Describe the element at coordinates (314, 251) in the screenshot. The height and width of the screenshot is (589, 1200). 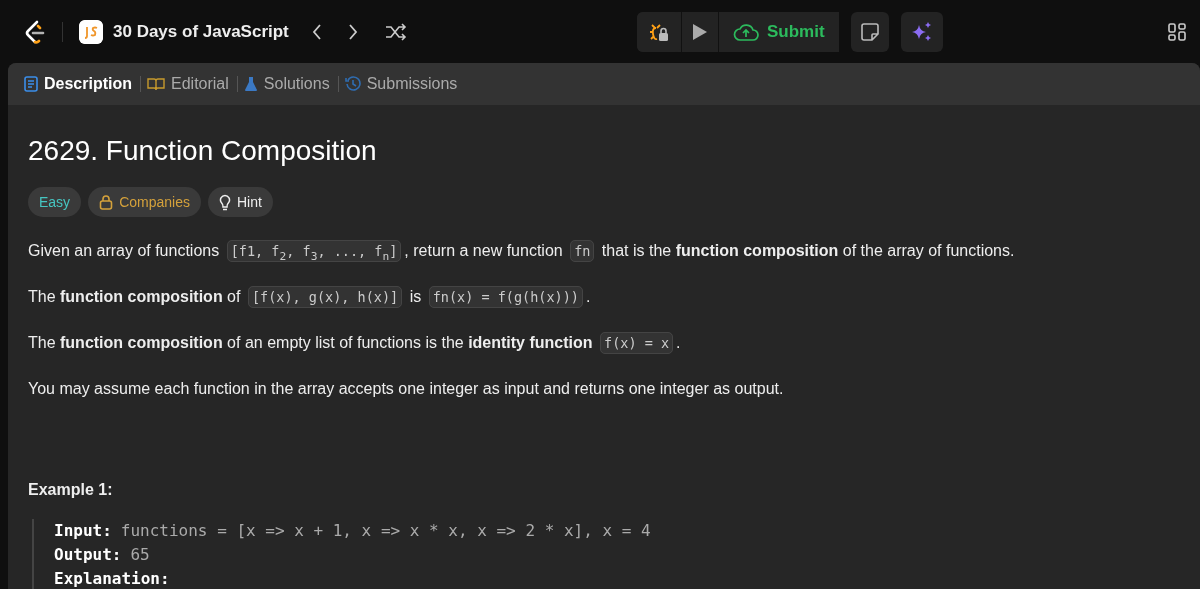
I see `inline-code: [f1, f$_{2}$, f$_{3}$, ..., f$_{n}$]` at that location.